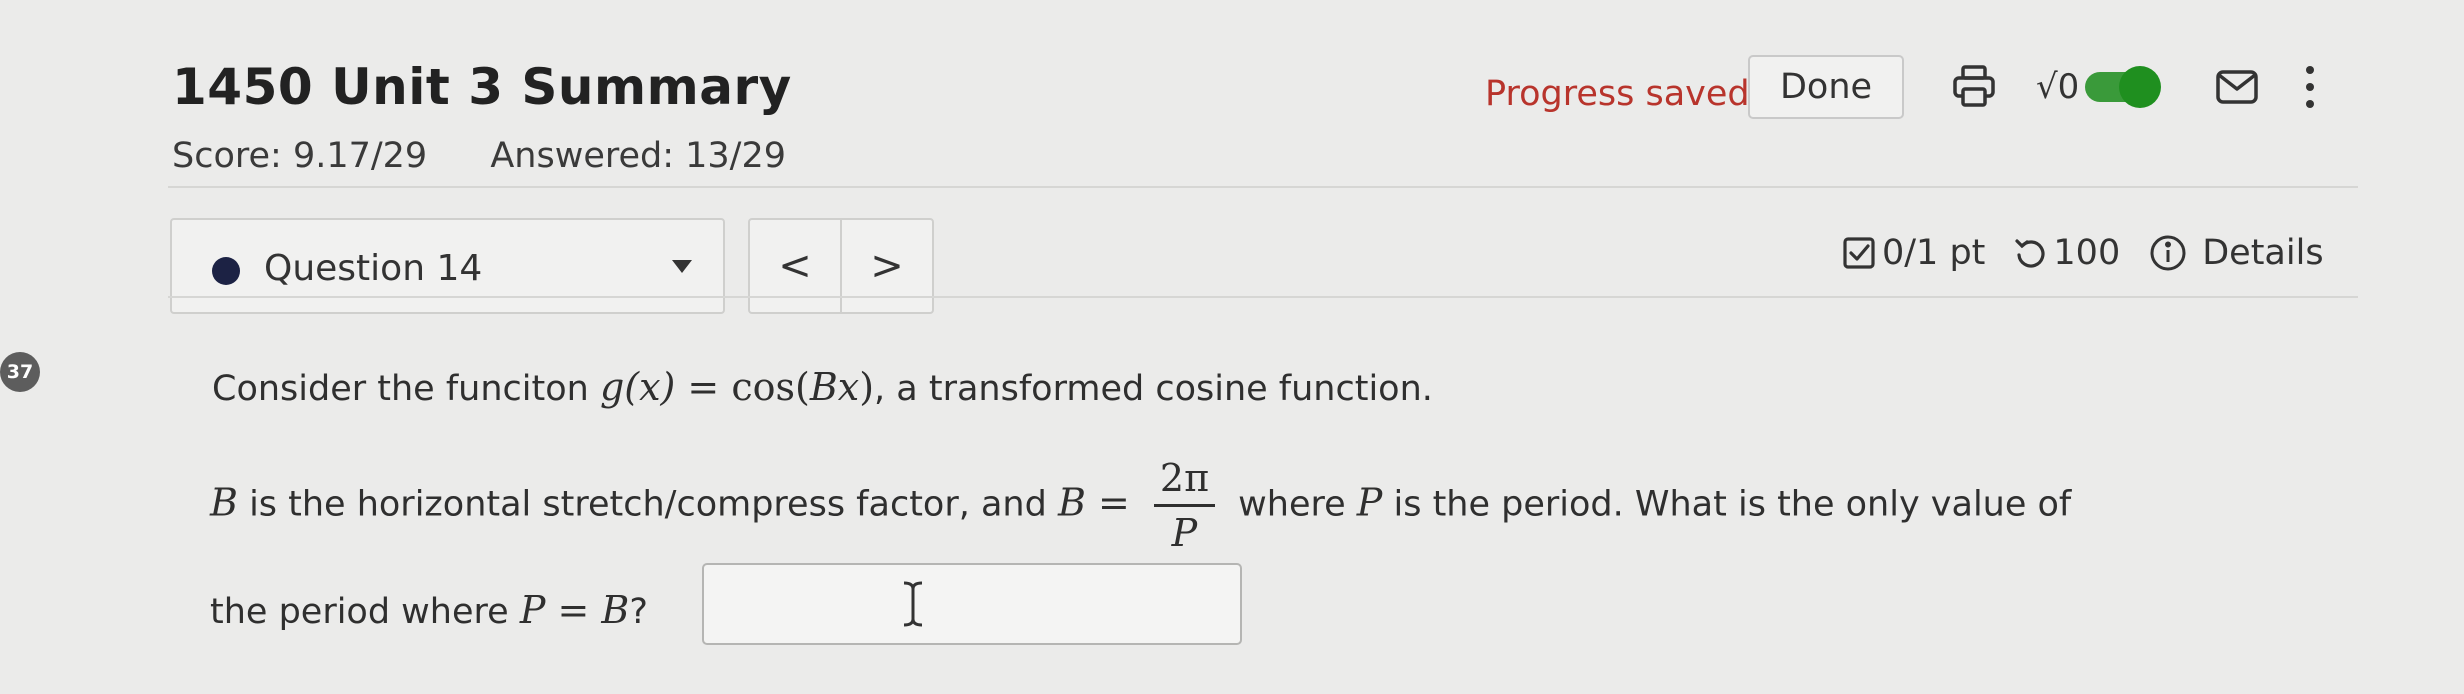 This screenshot has width=2464, height=694. I want to click on previous-question-button: <, so click(795, 266).